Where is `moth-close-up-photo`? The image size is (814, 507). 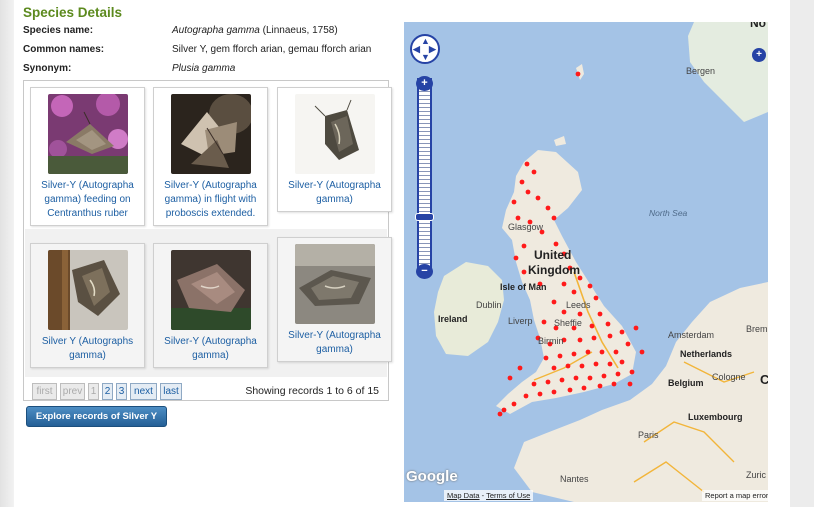
moth-close-up-photo is located at coordinates (210, 290).